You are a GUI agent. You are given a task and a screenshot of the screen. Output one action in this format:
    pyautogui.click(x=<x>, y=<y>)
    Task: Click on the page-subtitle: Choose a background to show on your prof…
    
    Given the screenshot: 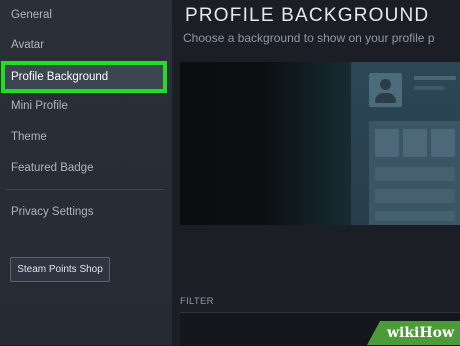 What is the action you would take?
    pyautogui.click(x=309, y=38)
    